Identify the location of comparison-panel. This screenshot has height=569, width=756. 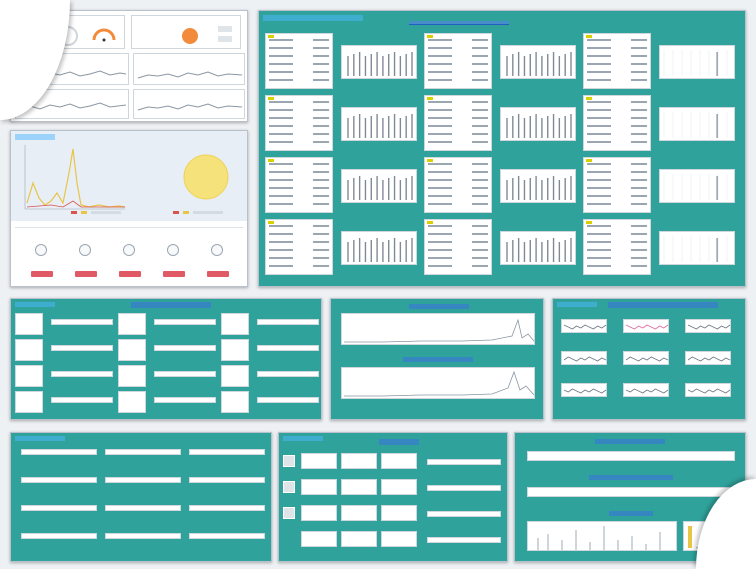
(649, 359).